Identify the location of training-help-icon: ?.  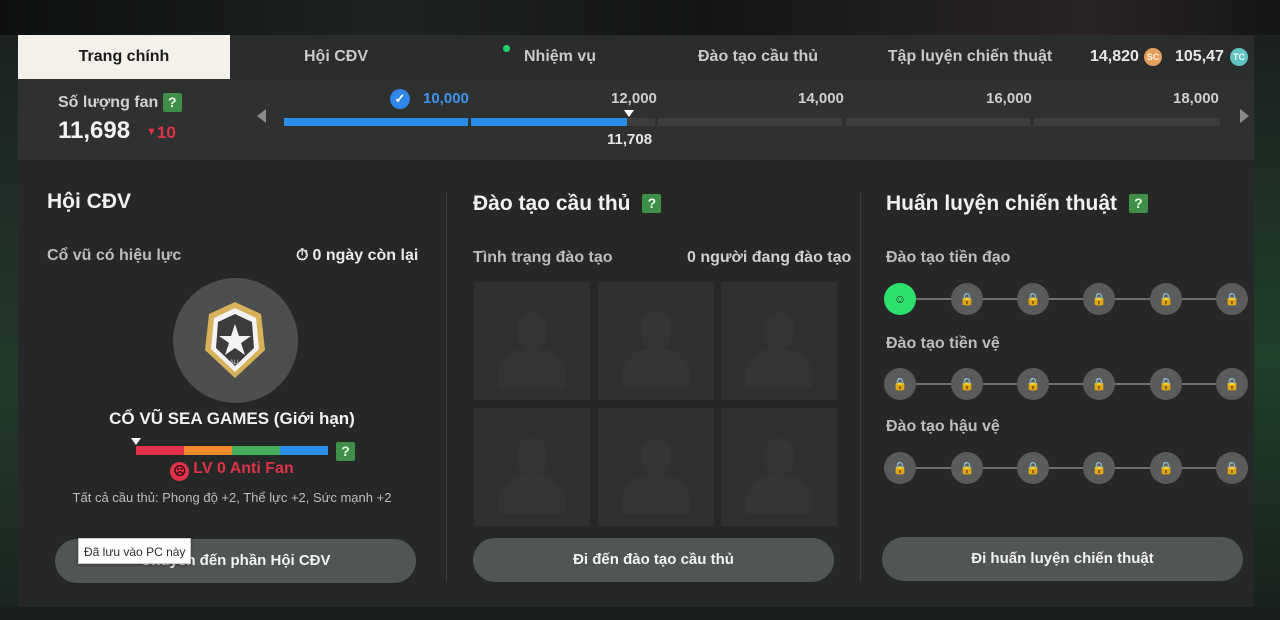
(652, 203).